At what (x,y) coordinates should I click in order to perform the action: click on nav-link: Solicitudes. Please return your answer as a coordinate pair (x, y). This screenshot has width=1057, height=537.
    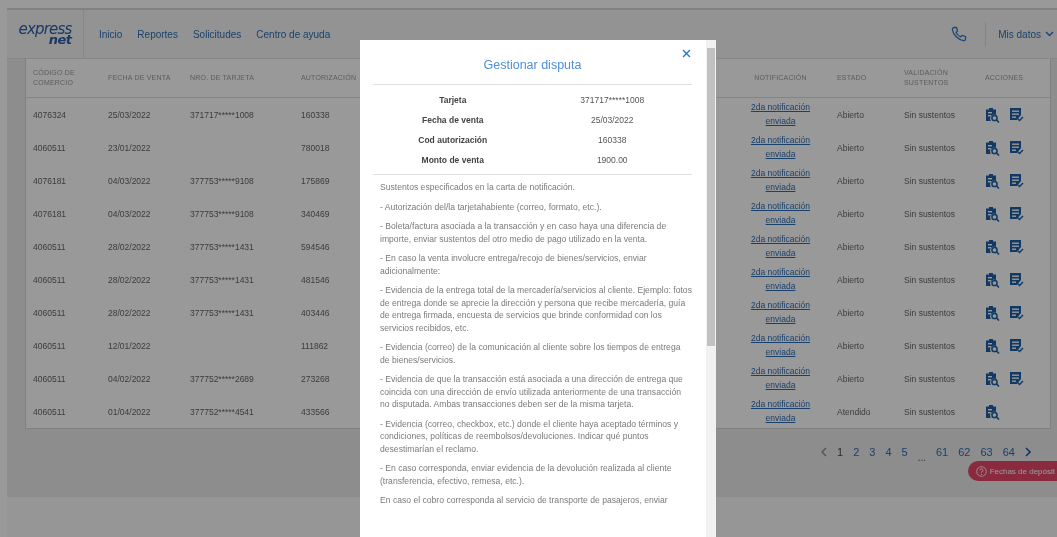
    Looking at the image, I should click on (217, 34).